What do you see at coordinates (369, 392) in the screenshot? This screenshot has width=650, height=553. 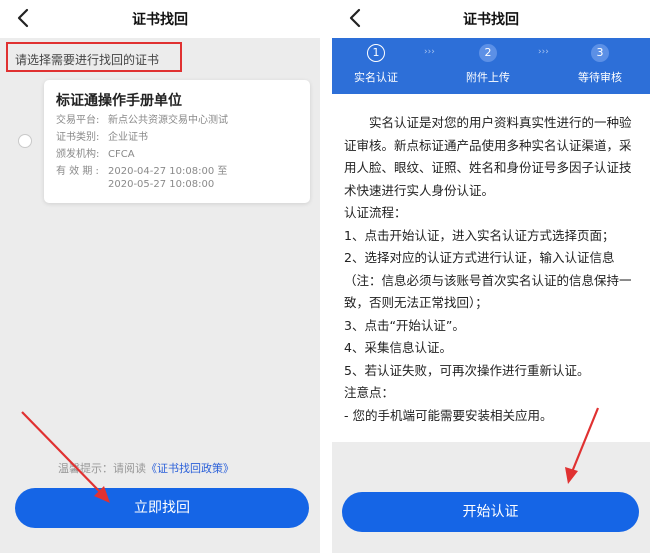 I see `notes-heading: 注意点：` at bounding box center [369, 392].